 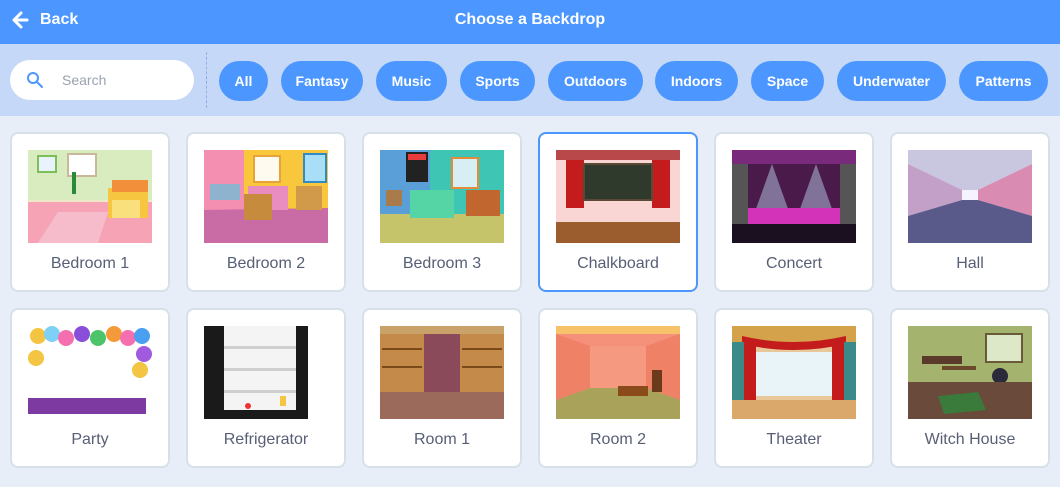 I want to click on backdrop-card-room-2: Room 2, so click(x=618, y=388).